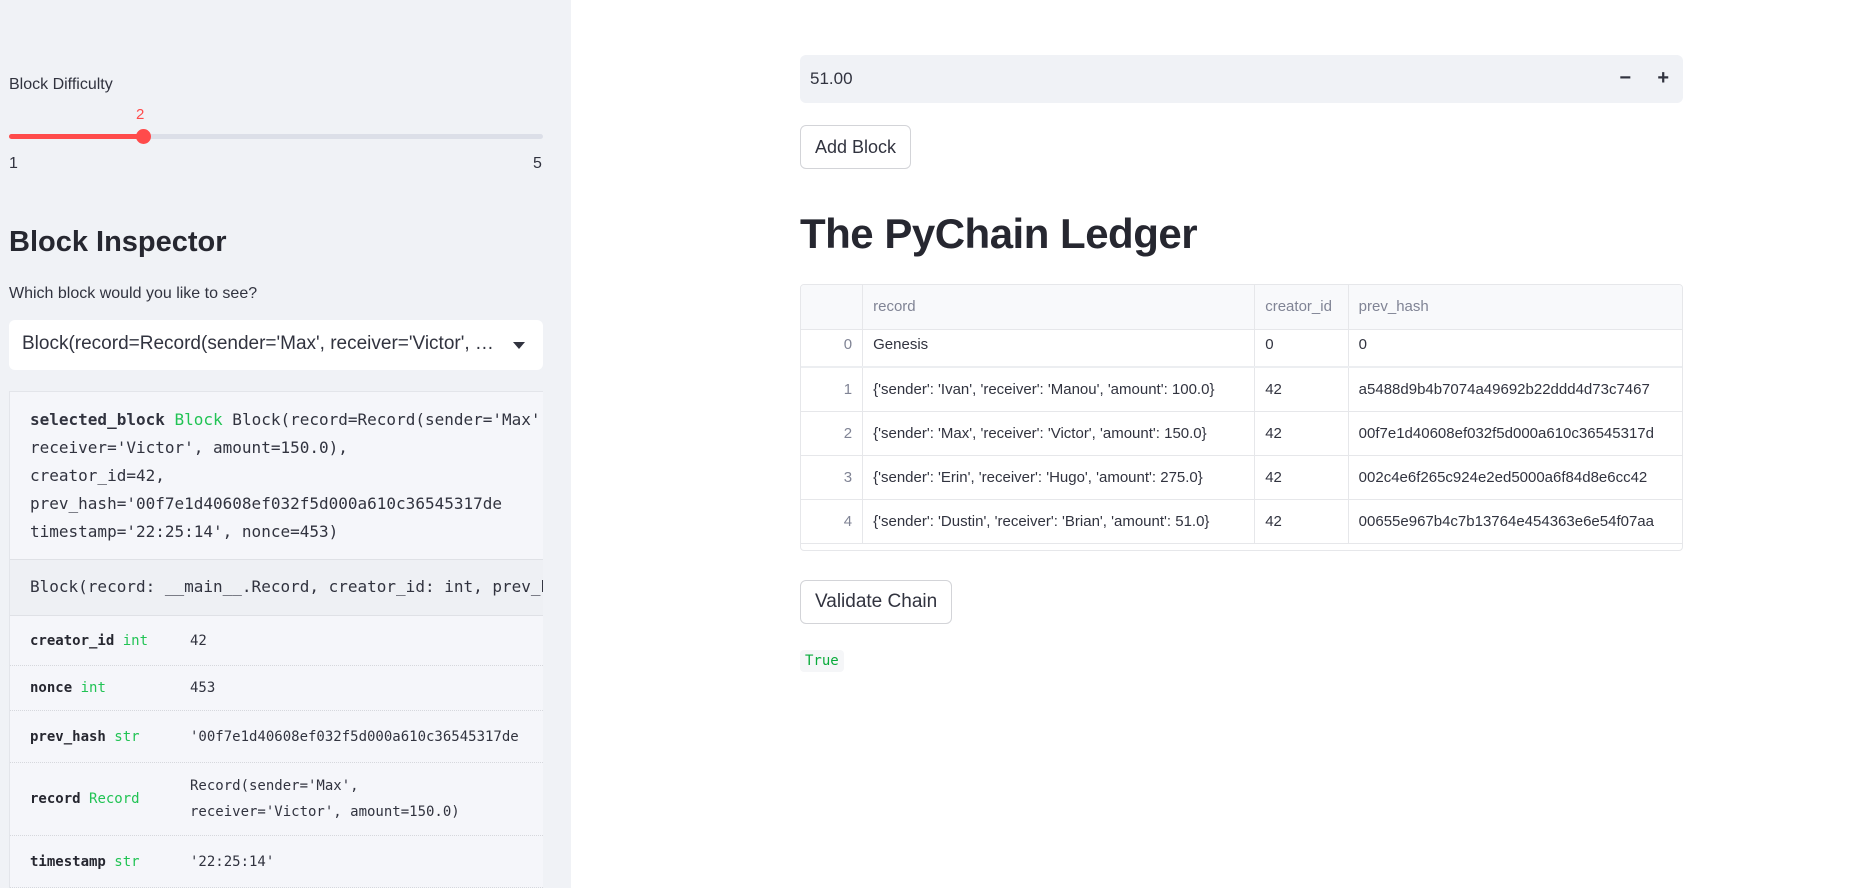 The height and width of the screenshot is (888, 1867). What do you see at coordinates (856, 147) in the screenshot?
I see `add-block-button: Add Block` at bounding box center [856, 147].